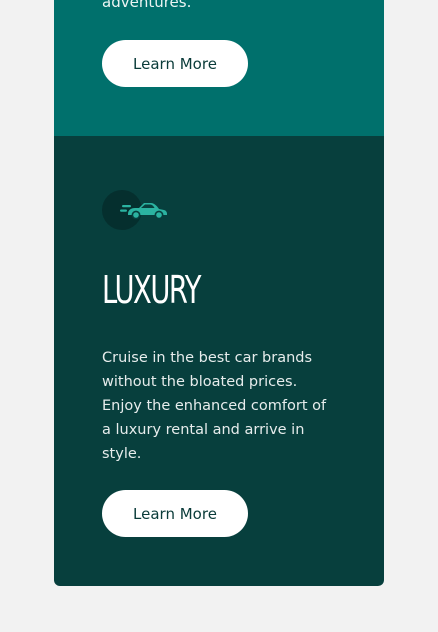  Describe the element at coordinates (147, 5) in the screenshot. I see `previous-card-description: adventures.` at that location.